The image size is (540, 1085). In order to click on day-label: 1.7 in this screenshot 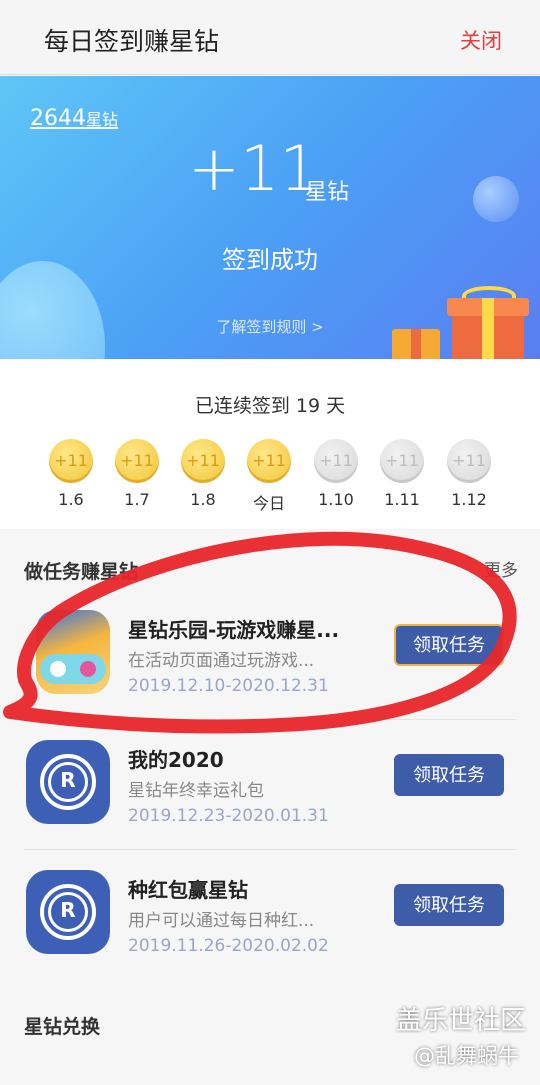, I will do `click(137, 499)`.